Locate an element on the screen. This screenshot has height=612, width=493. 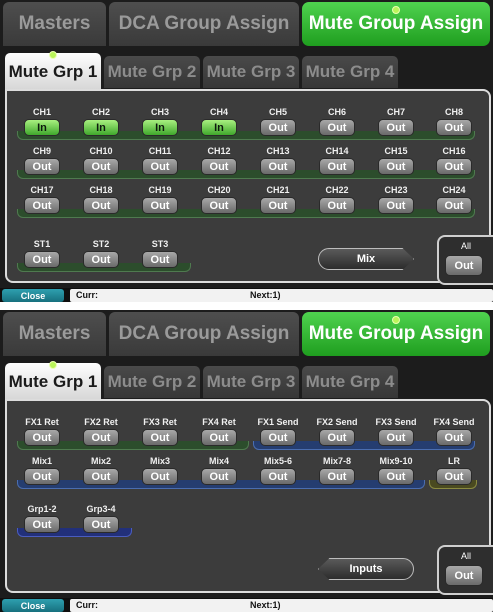
next-label: Next:1) is located at coordinates (265, 605).